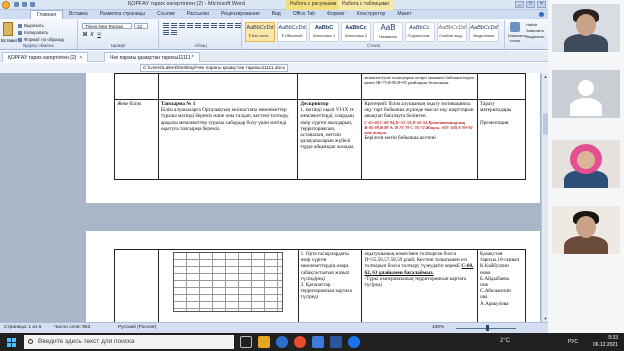 This screenshot has height=351, width=624. Describe the element at coordinates (203, 29) in the screenshot. I see `paragraph-buttons` at that location.